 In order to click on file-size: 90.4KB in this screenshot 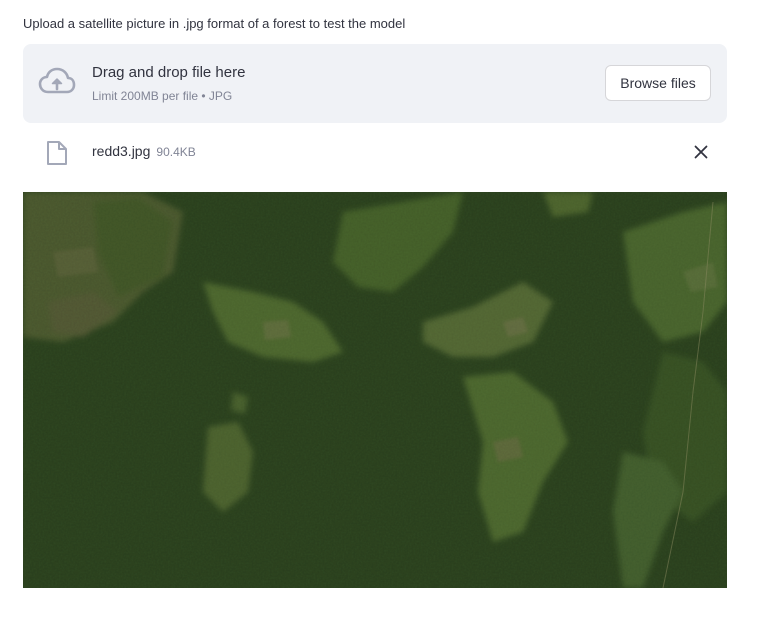, I will do `click(176, 152)`.